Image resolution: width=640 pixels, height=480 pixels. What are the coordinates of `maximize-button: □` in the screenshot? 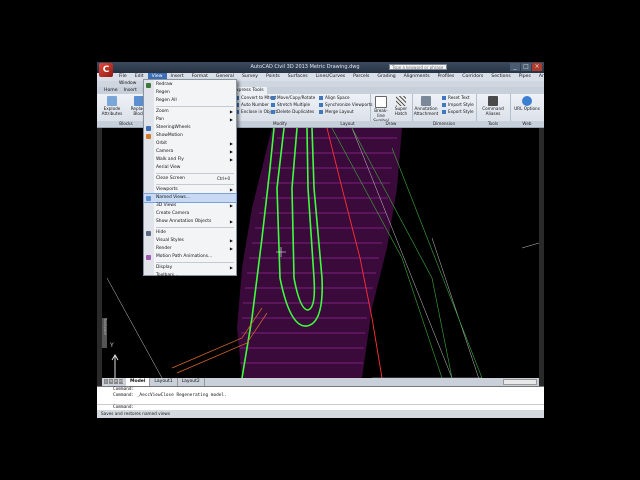 It's located at (526, 67).